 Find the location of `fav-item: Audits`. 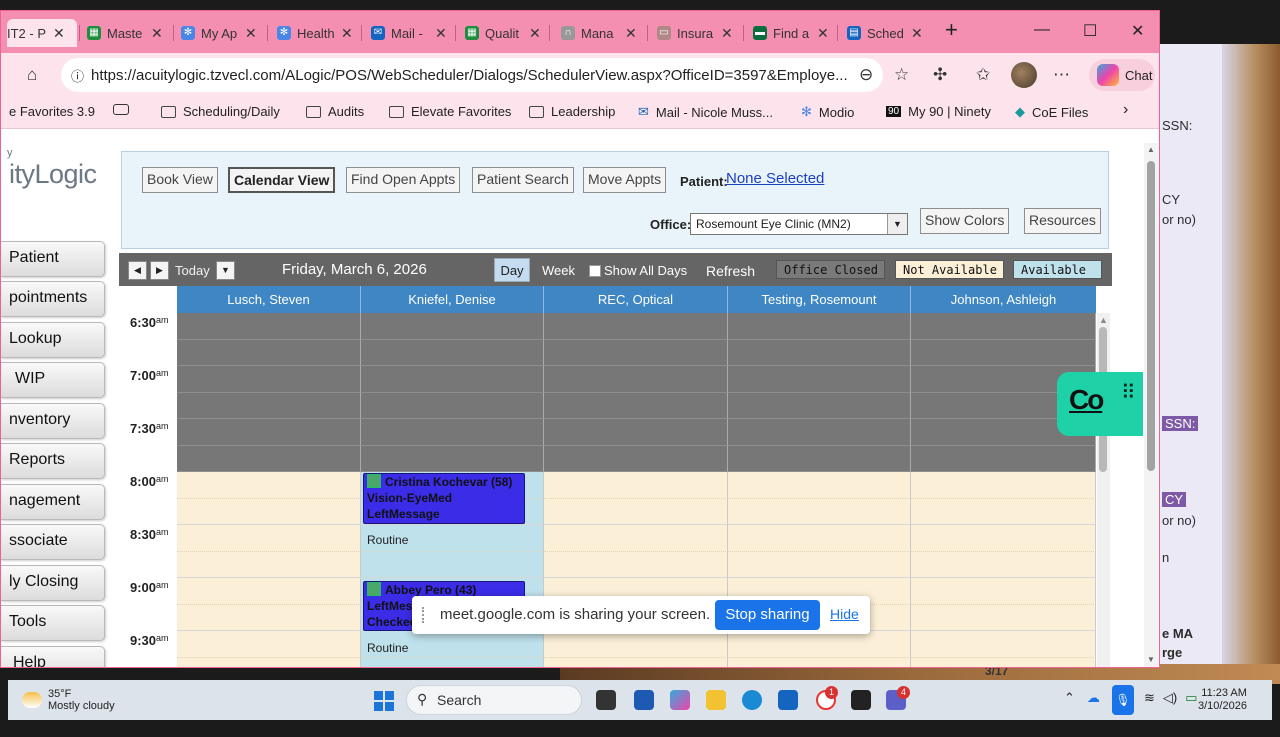

fav-item: Audits is located at coordinates (335, 111).